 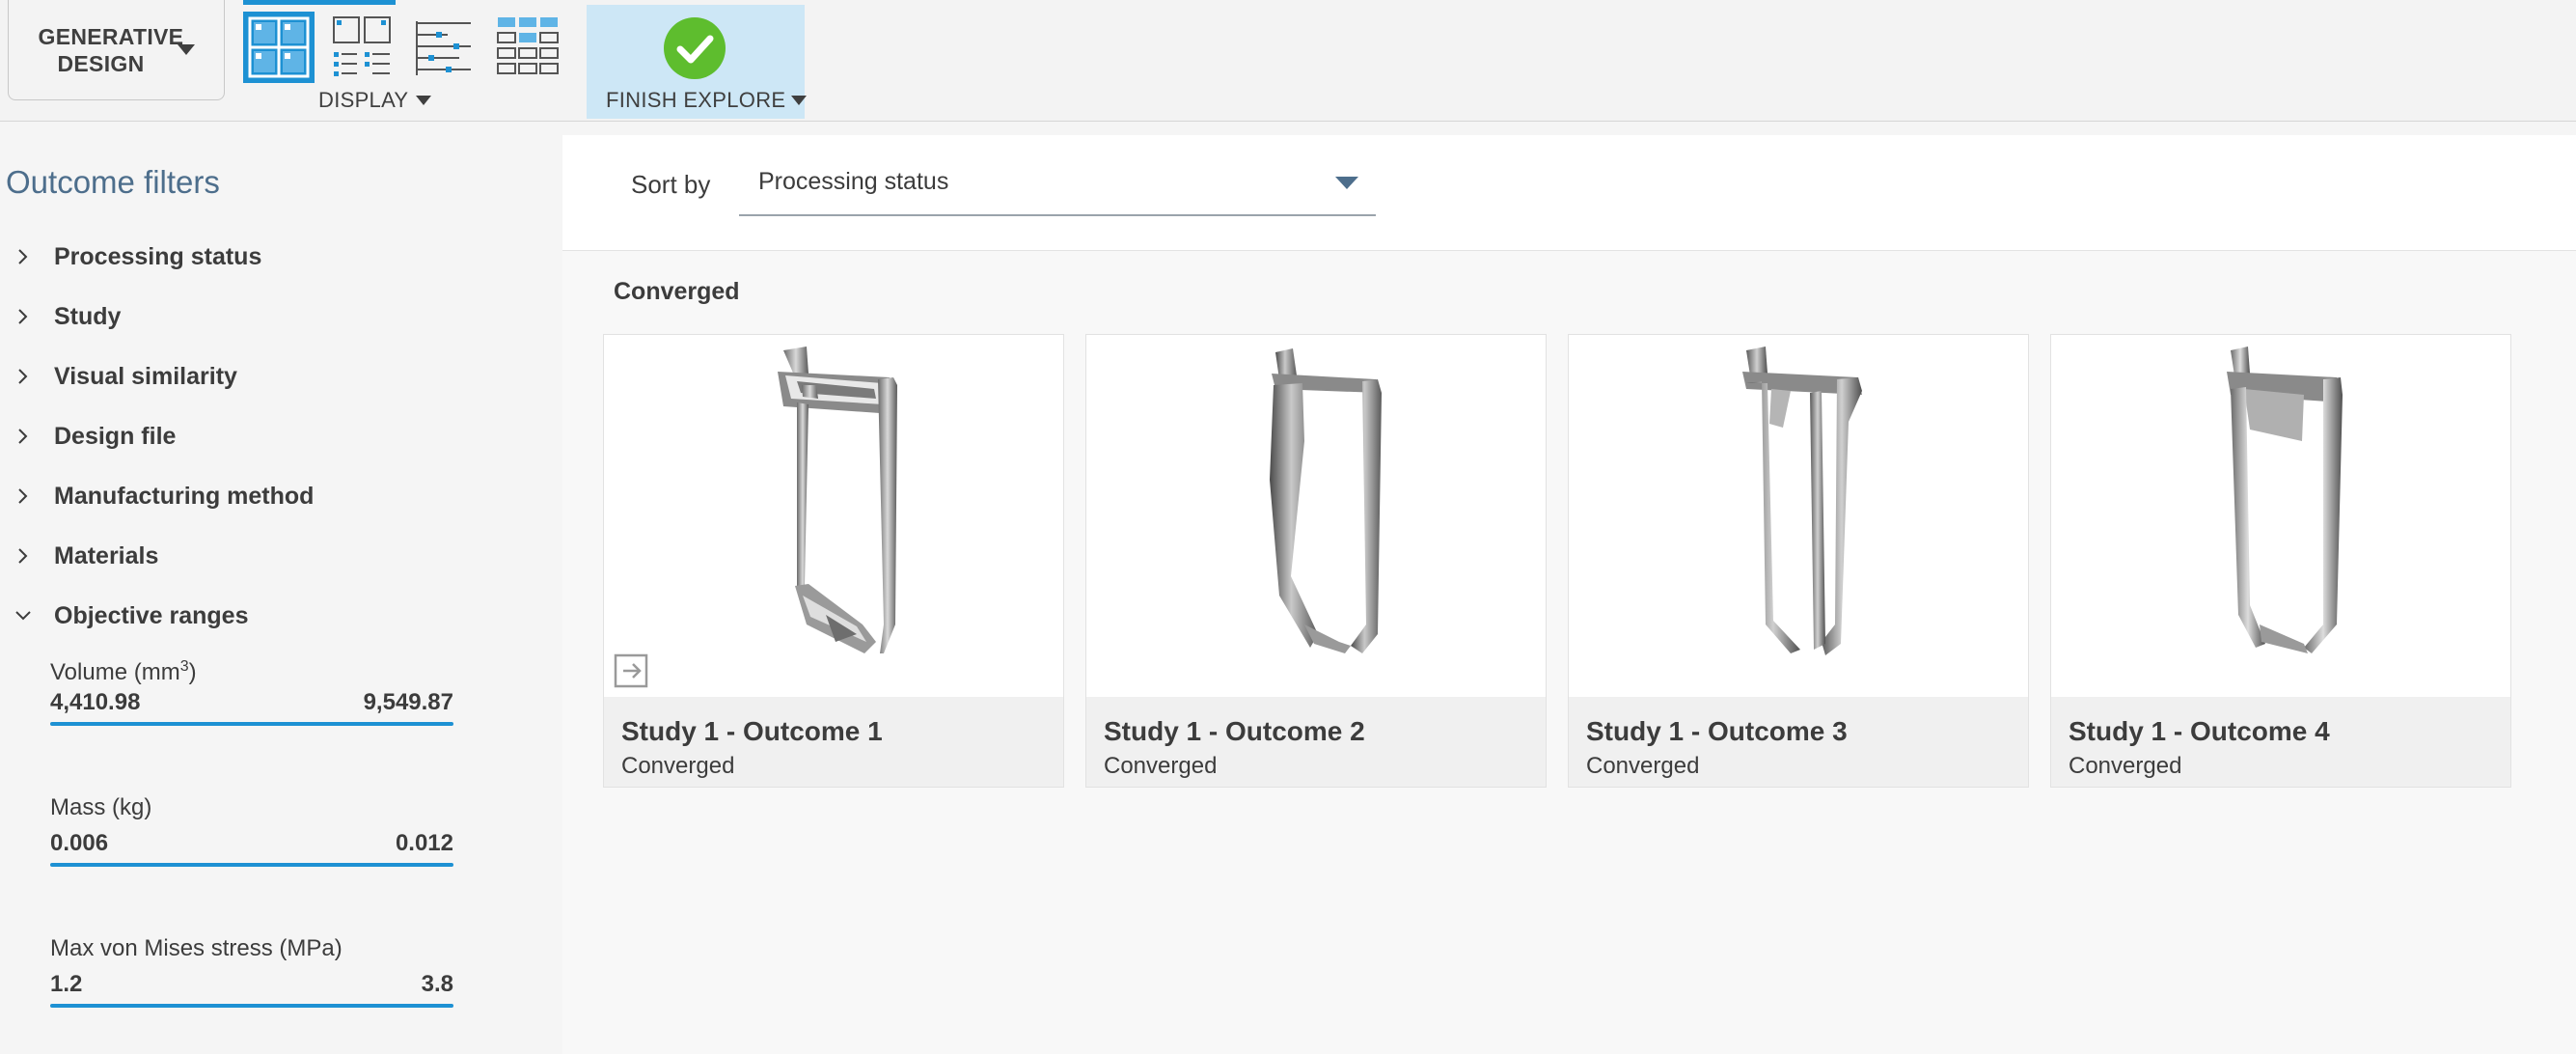 What do you see at coordinates (152, 615) in the screenshot?
I see `filter-label: Objective ranges` at bounding box center [152, 615].